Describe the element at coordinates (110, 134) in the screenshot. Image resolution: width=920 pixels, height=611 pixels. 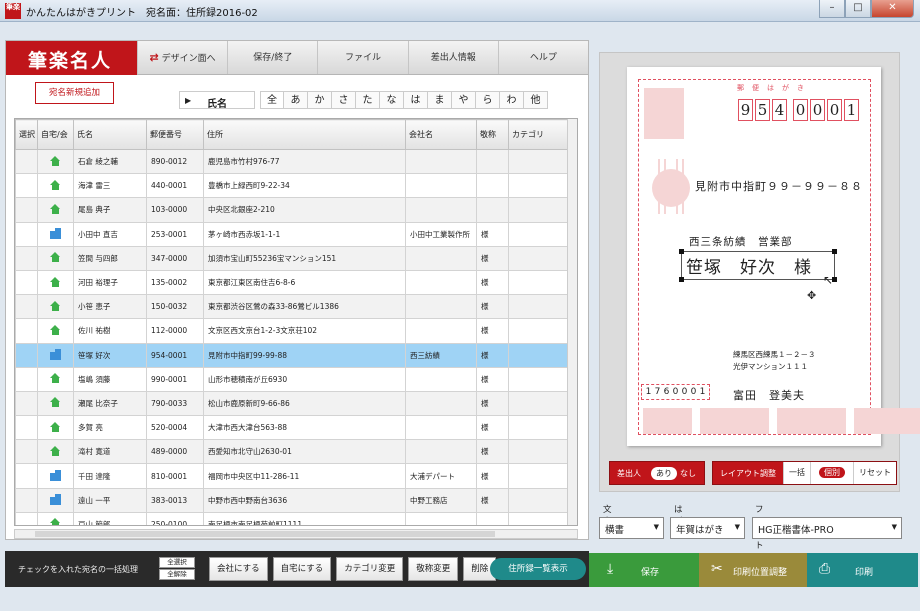
I see `col-name: 氏名` at that location.